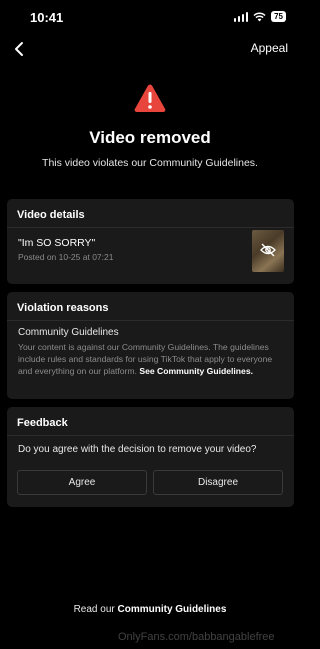 Image resolution: width=320 pixels, height=649 pixels. Describe the element at coordinates (82, 482) in the screenshot. I see `agree-button: Agree` at that location.